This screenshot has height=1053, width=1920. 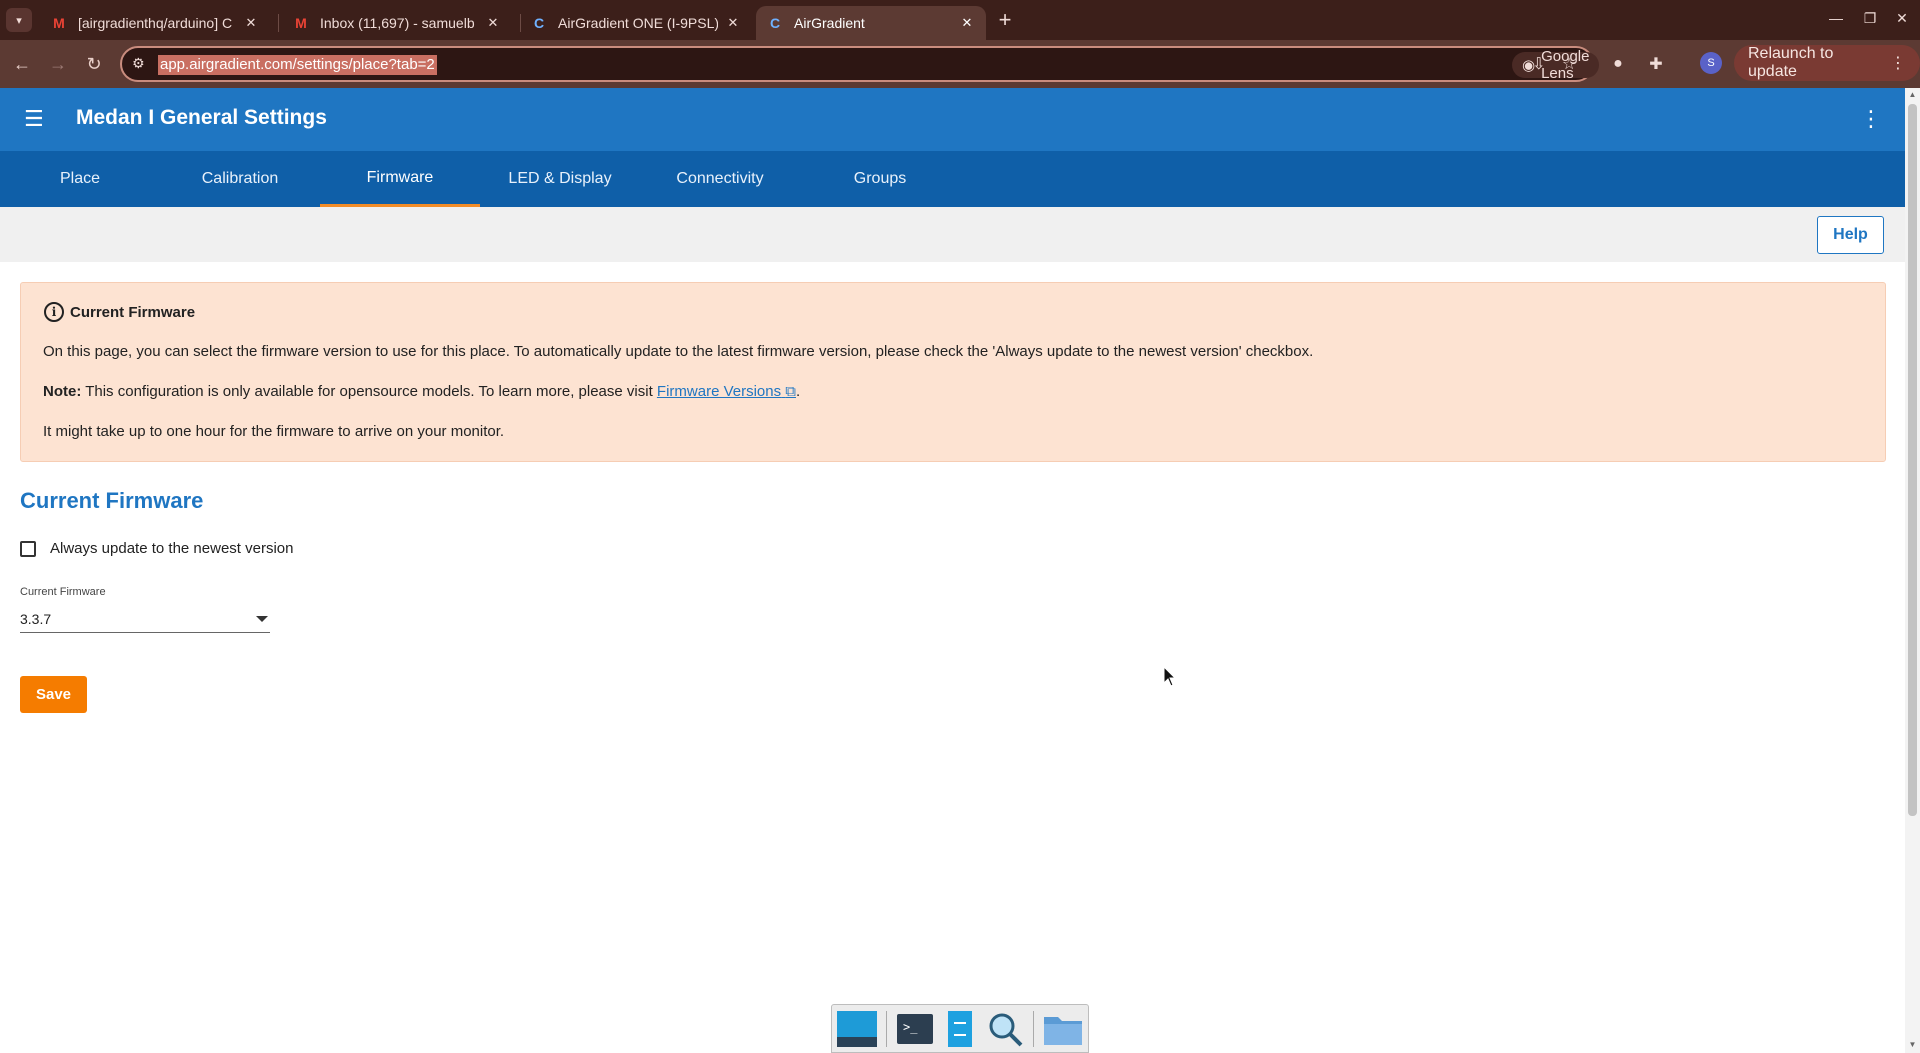 What do you see at coordinates (155, 23) in the screenshot?
I see `browser-tab: M [airgradienthq/arduino] C ✕` at bounding box center [155, 23].